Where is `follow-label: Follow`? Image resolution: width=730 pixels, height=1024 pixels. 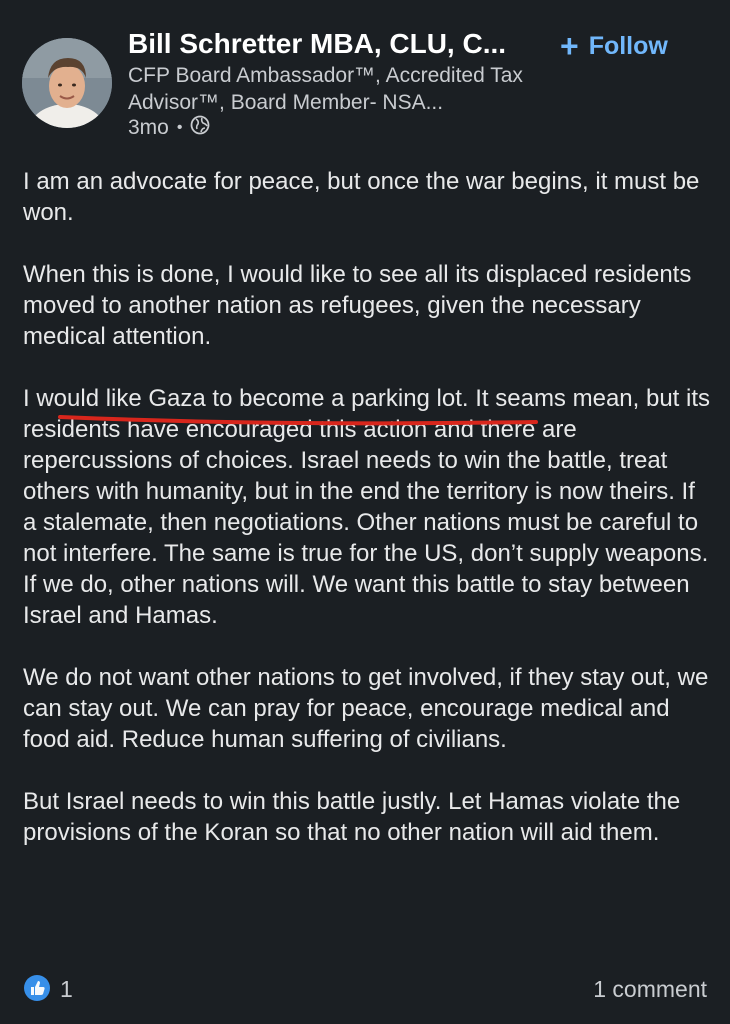
follow-label: Follow is located at coordinates (628, 45).